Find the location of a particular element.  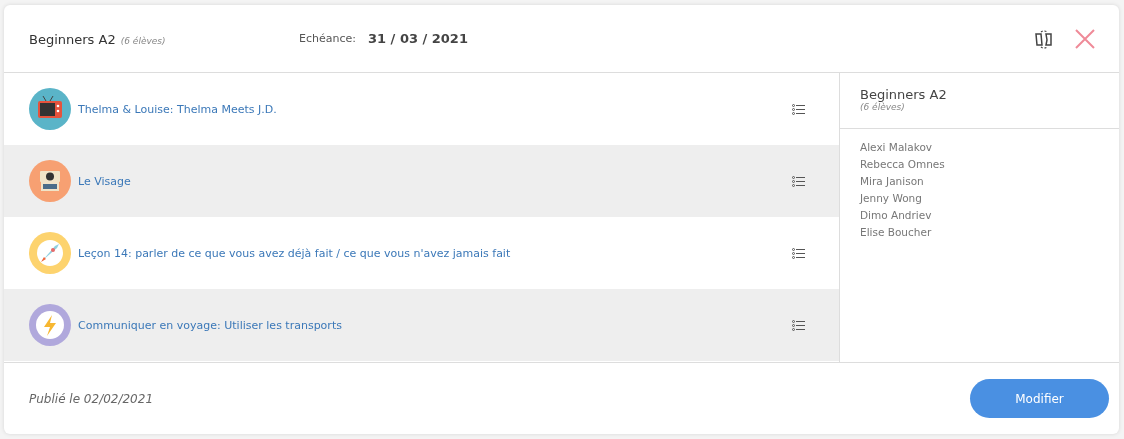

lesson-link: Thelma & Louise: Thelma Meets J.D. is located at coordinates (177, 109).